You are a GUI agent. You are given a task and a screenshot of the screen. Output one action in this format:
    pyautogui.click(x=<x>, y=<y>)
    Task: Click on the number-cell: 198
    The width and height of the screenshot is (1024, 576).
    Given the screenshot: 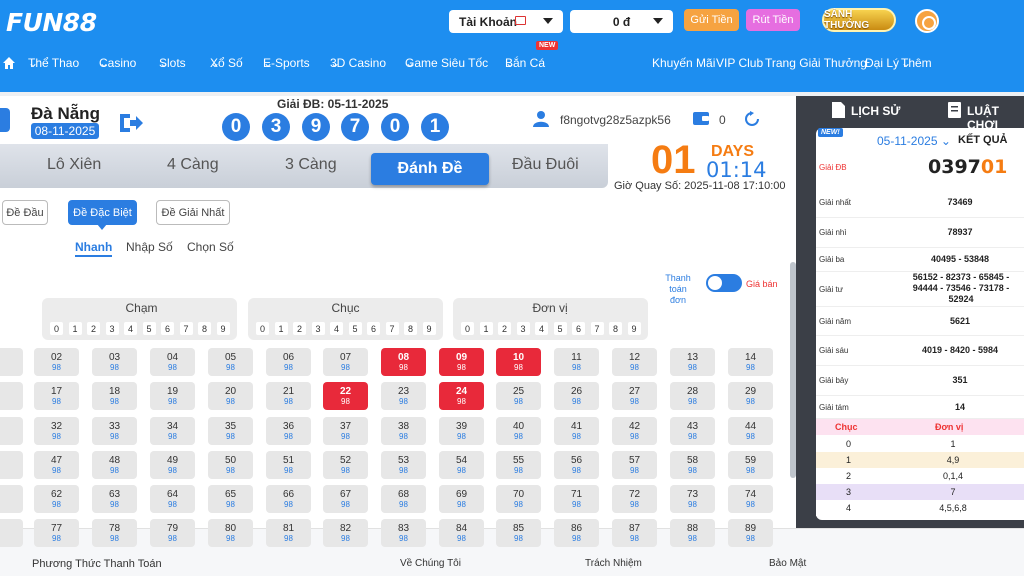 What is the action you would take?
    pyautogui.click(x=11, y=431)
    